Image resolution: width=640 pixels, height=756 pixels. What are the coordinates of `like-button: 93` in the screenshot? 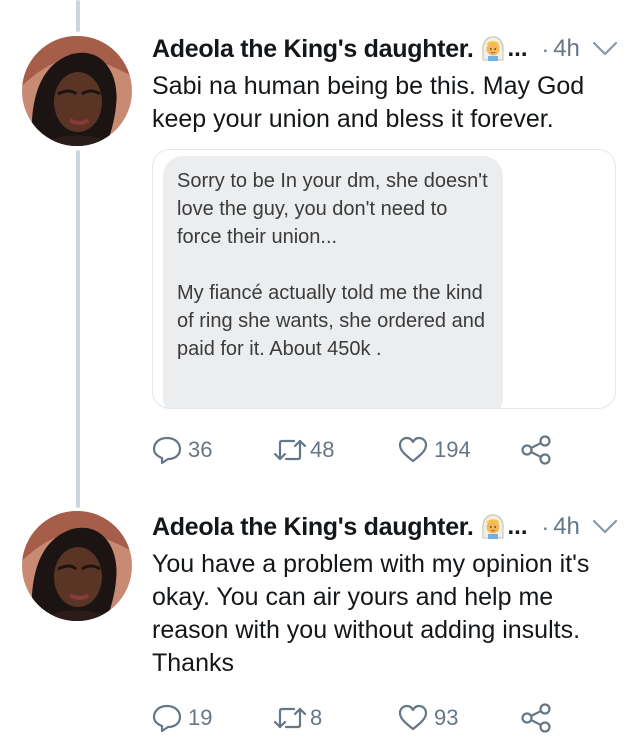 It's located at (459, 718).